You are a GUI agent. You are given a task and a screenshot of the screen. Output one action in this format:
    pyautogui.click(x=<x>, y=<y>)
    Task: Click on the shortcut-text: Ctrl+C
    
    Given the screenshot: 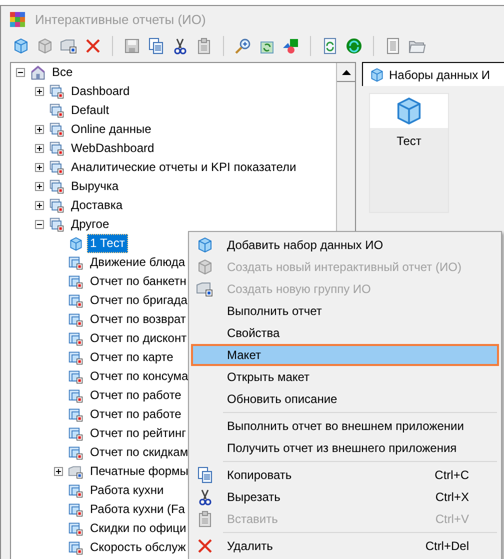 What is the action you would take?
    pyautogui.click(x=451, y=475)
    